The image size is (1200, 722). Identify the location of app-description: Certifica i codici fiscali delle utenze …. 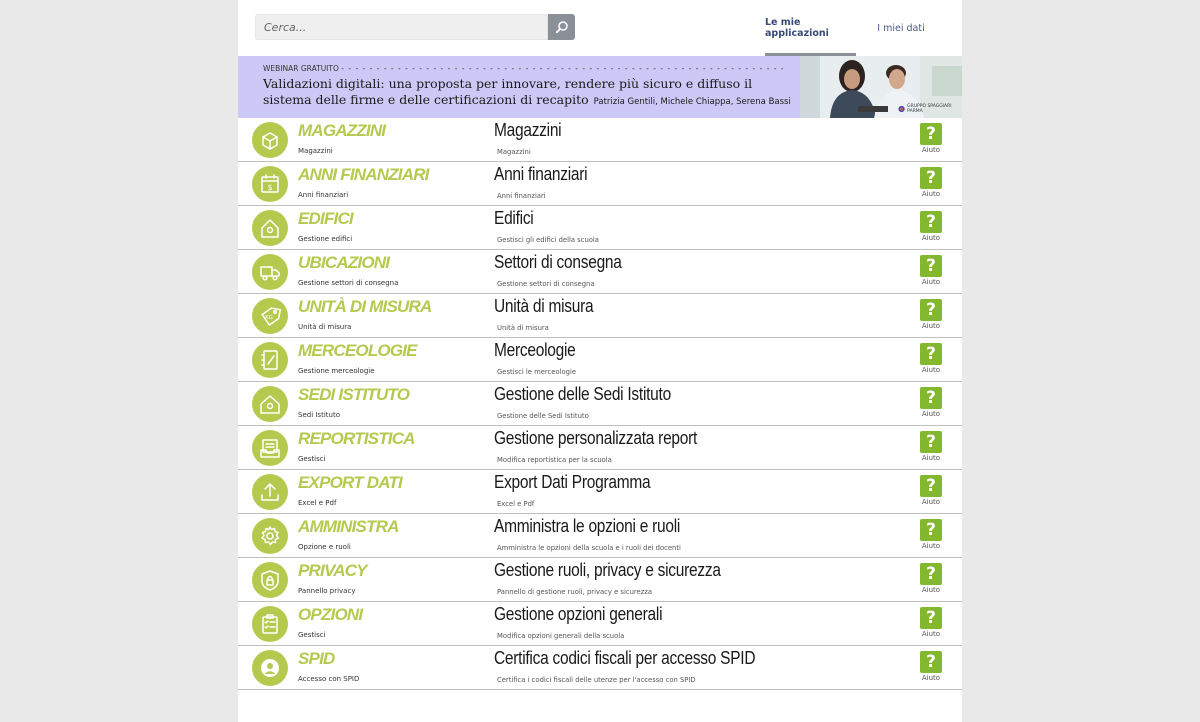
(596, 680).